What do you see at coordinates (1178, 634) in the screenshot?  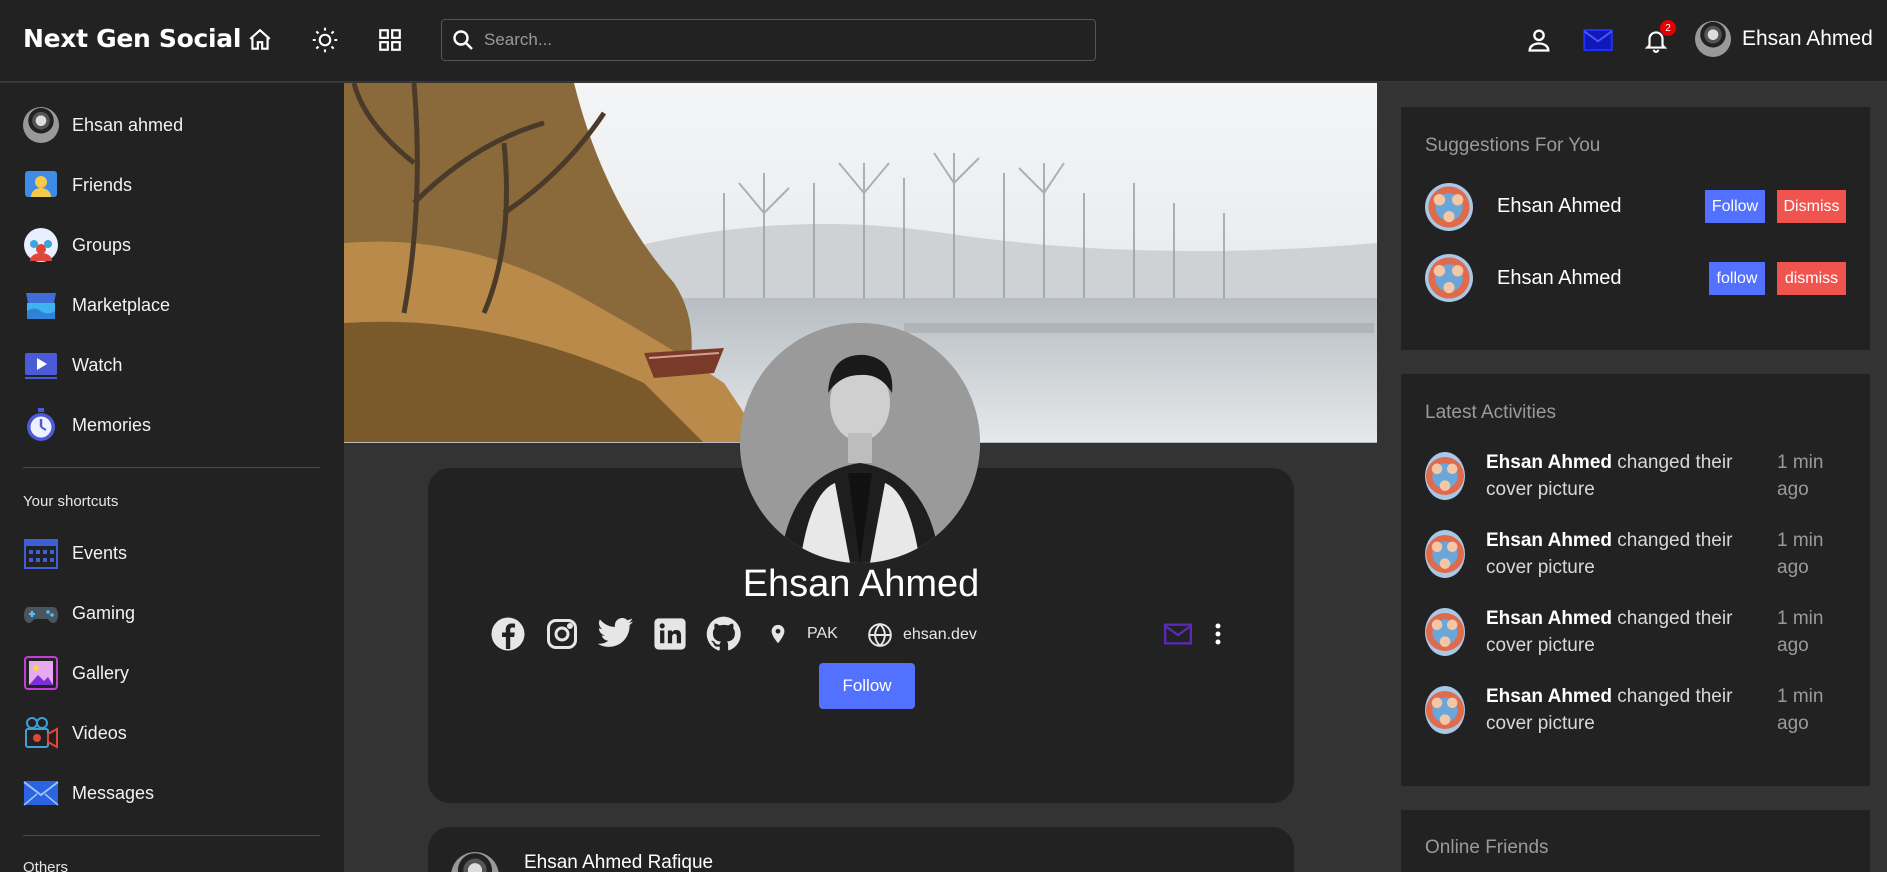 I see `mail-outline-icon` at bounding box center [1178, 634].